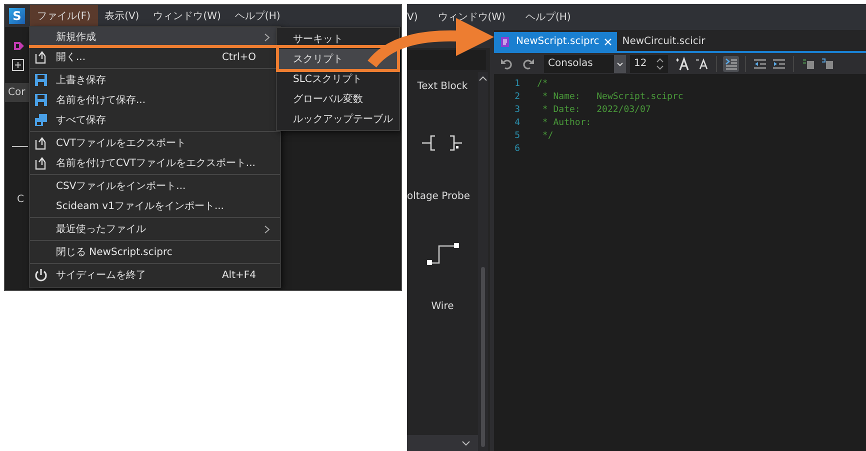 Image resolution: width=866 pixels, height=451 pixels. Describe the element at coordinates (76, 37) in the screenshot. I see `menu-entry-label: 新規作成` at that location.